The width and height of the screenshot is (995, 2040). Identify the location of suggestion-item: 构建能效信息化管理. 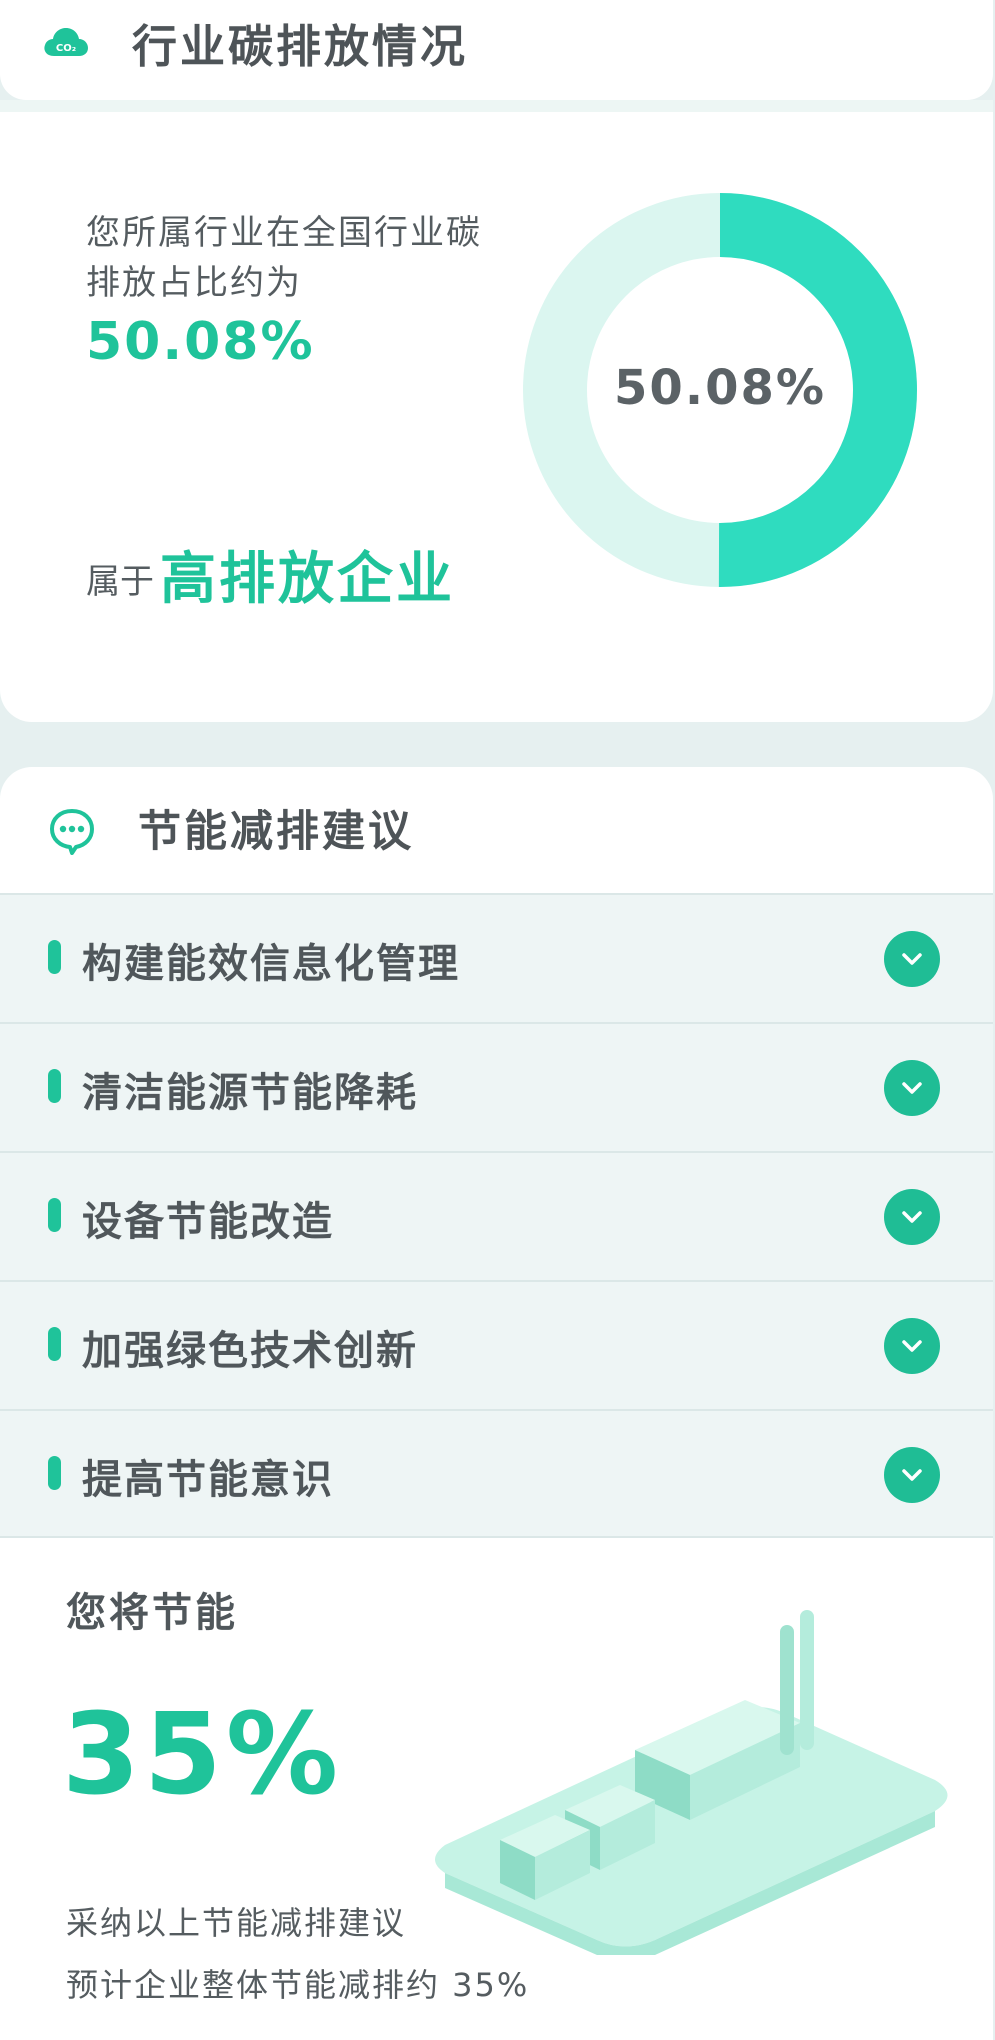
(496, 957).